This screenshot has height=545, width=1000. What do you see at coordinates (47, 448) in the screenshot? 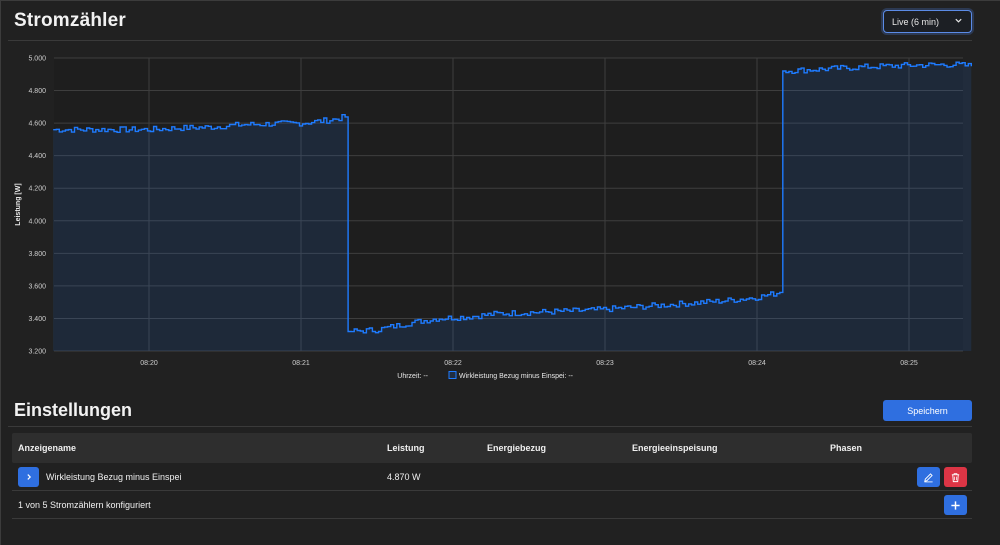
I see `column-header-name: Anzeigename` at bounding box center [47, 448].